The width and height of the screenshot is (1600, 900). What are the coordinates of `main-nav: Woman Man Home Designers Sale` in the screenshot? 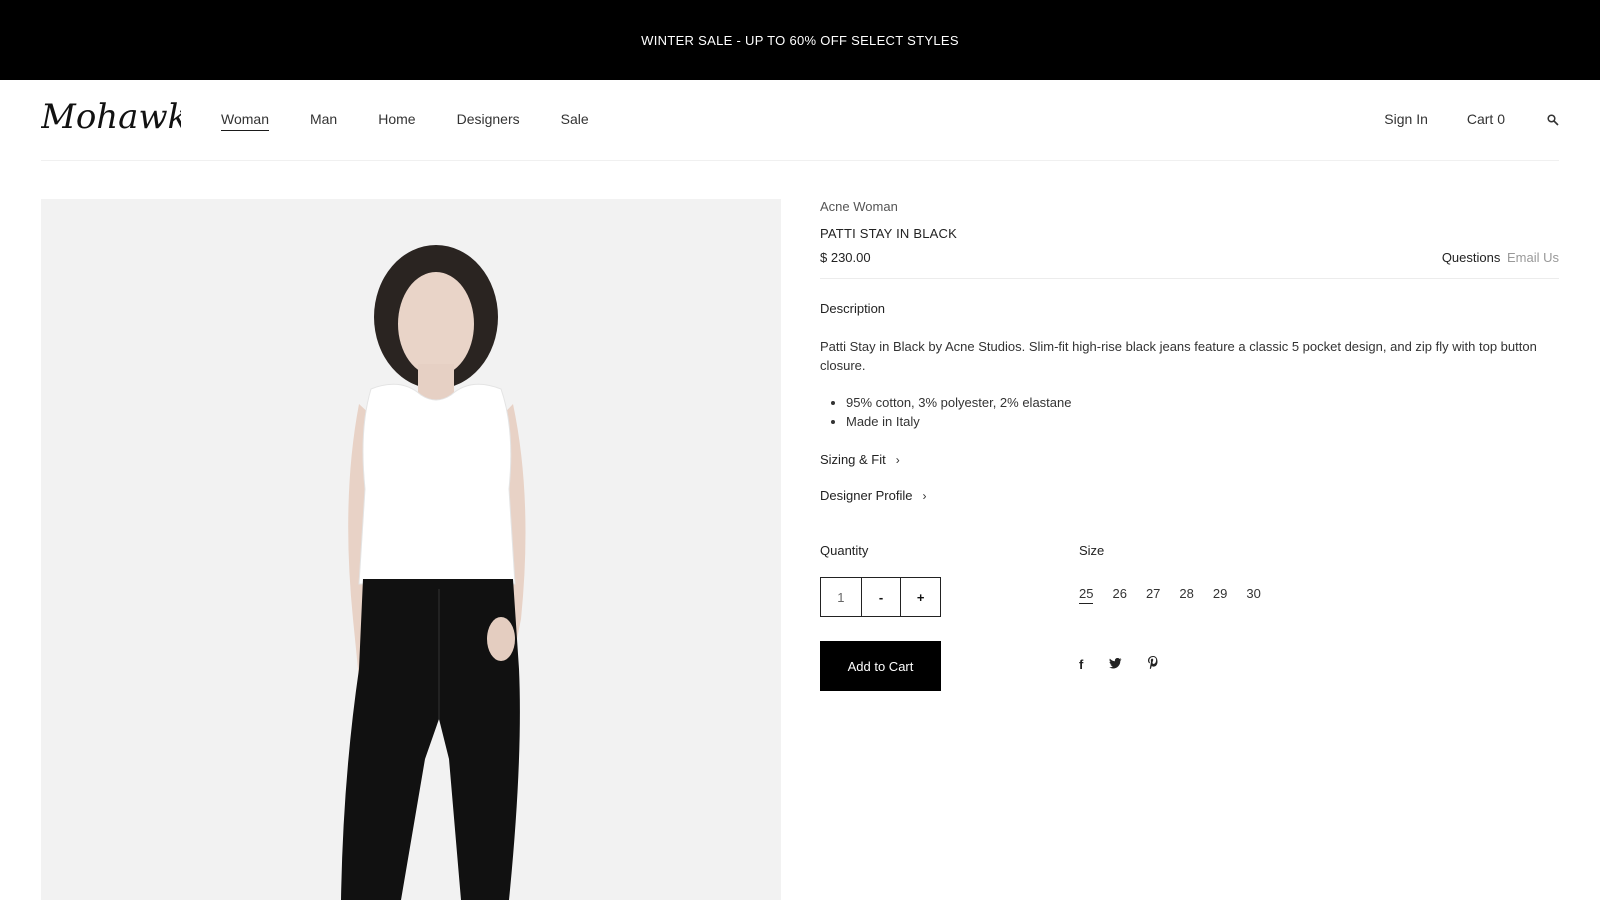 It's located at (425, 121).